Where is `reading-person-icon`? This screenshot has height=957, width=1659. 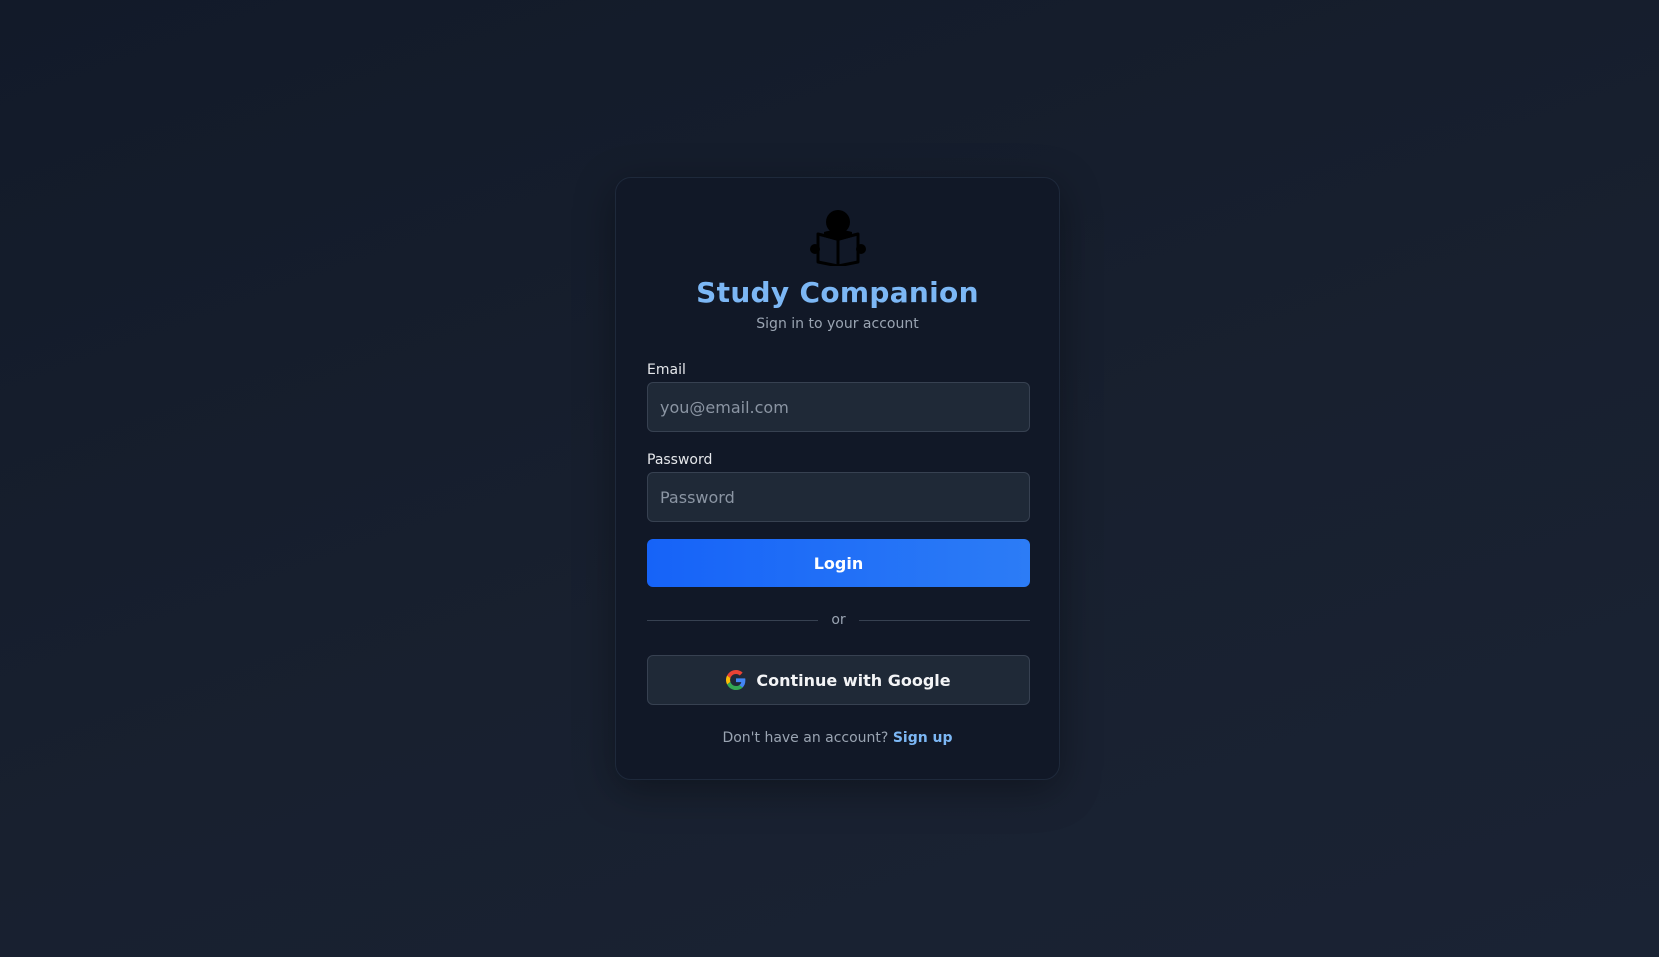 reading-person-icon is located at coordinates (837, 238).